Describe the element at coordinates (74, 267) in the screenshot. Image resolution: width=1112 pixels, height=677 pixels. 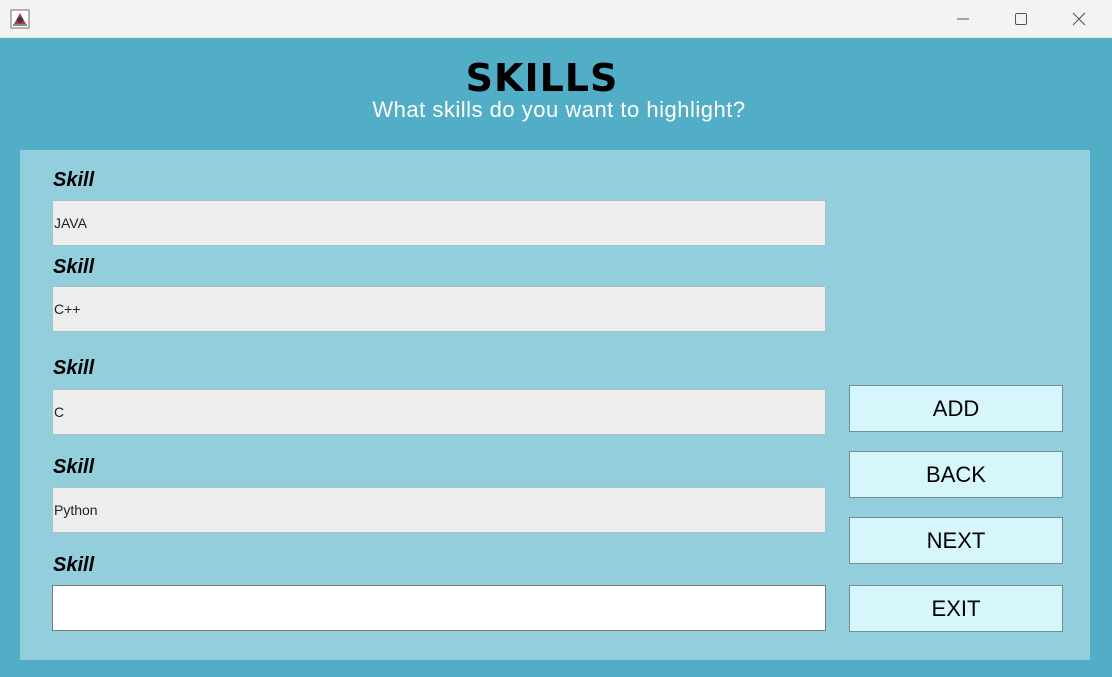
I see `skill-label-2: Skill` at that location.